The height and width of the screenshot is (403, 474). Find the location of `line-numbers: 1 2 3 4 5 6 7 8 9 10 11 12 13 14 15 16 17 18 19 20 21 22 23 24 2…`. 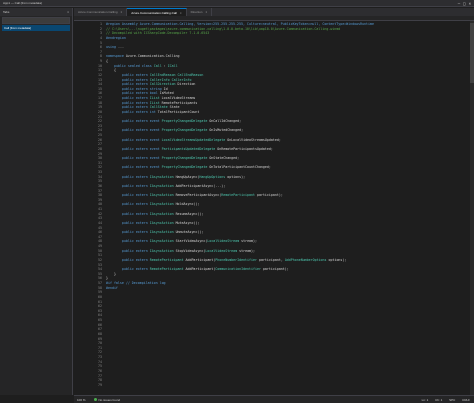

line-numbers: 1 2 3 4 5 6 7 8 9 10 11 12 13 14 15 16 17 18 19 20 21 22 23 24 2… is located at coordinates (89, 204).